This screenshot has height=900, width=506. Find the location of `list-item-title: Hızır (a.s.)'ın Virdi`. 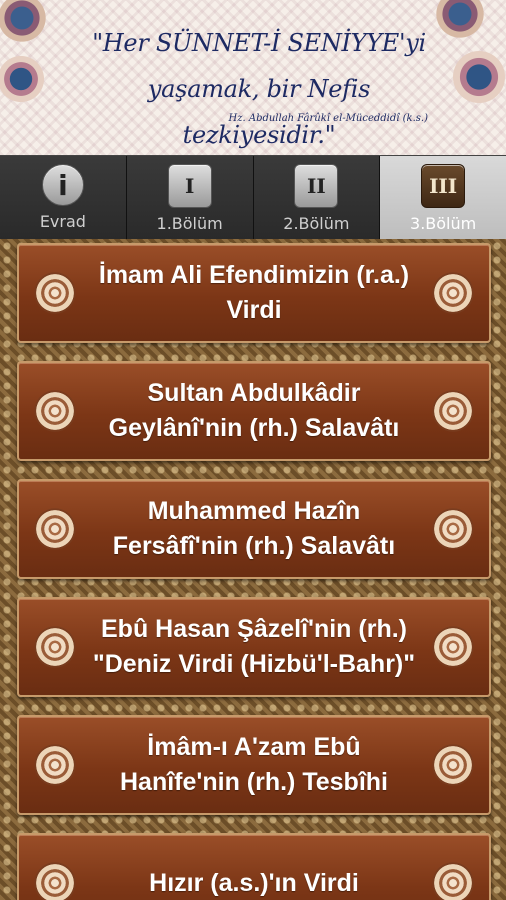

list-item-title: Hızır (a.s.)'ın Virdi is located at coordinates (254, 882).